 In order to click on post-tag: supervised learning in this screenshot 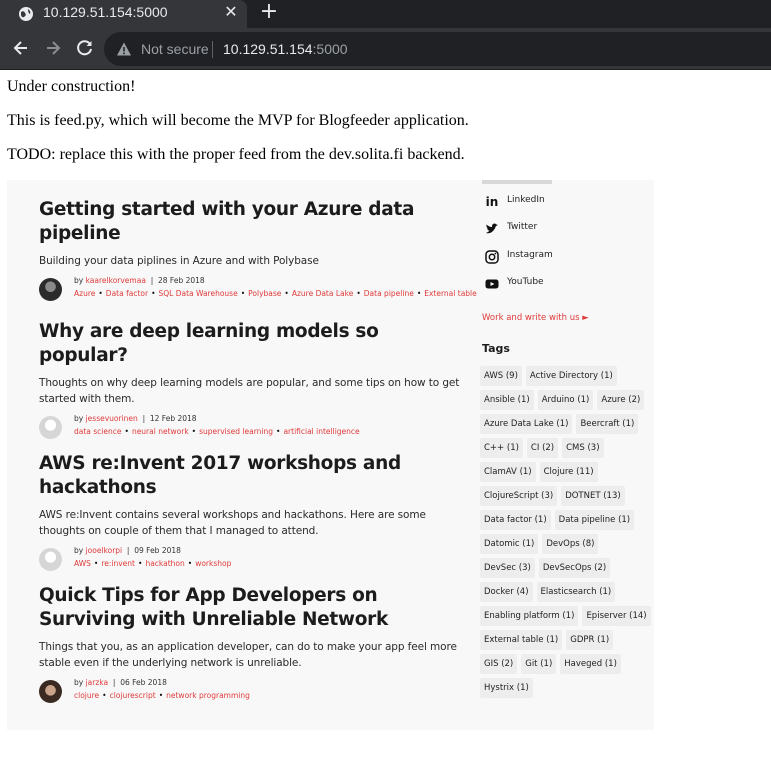, I will do `click(236, 431)`.